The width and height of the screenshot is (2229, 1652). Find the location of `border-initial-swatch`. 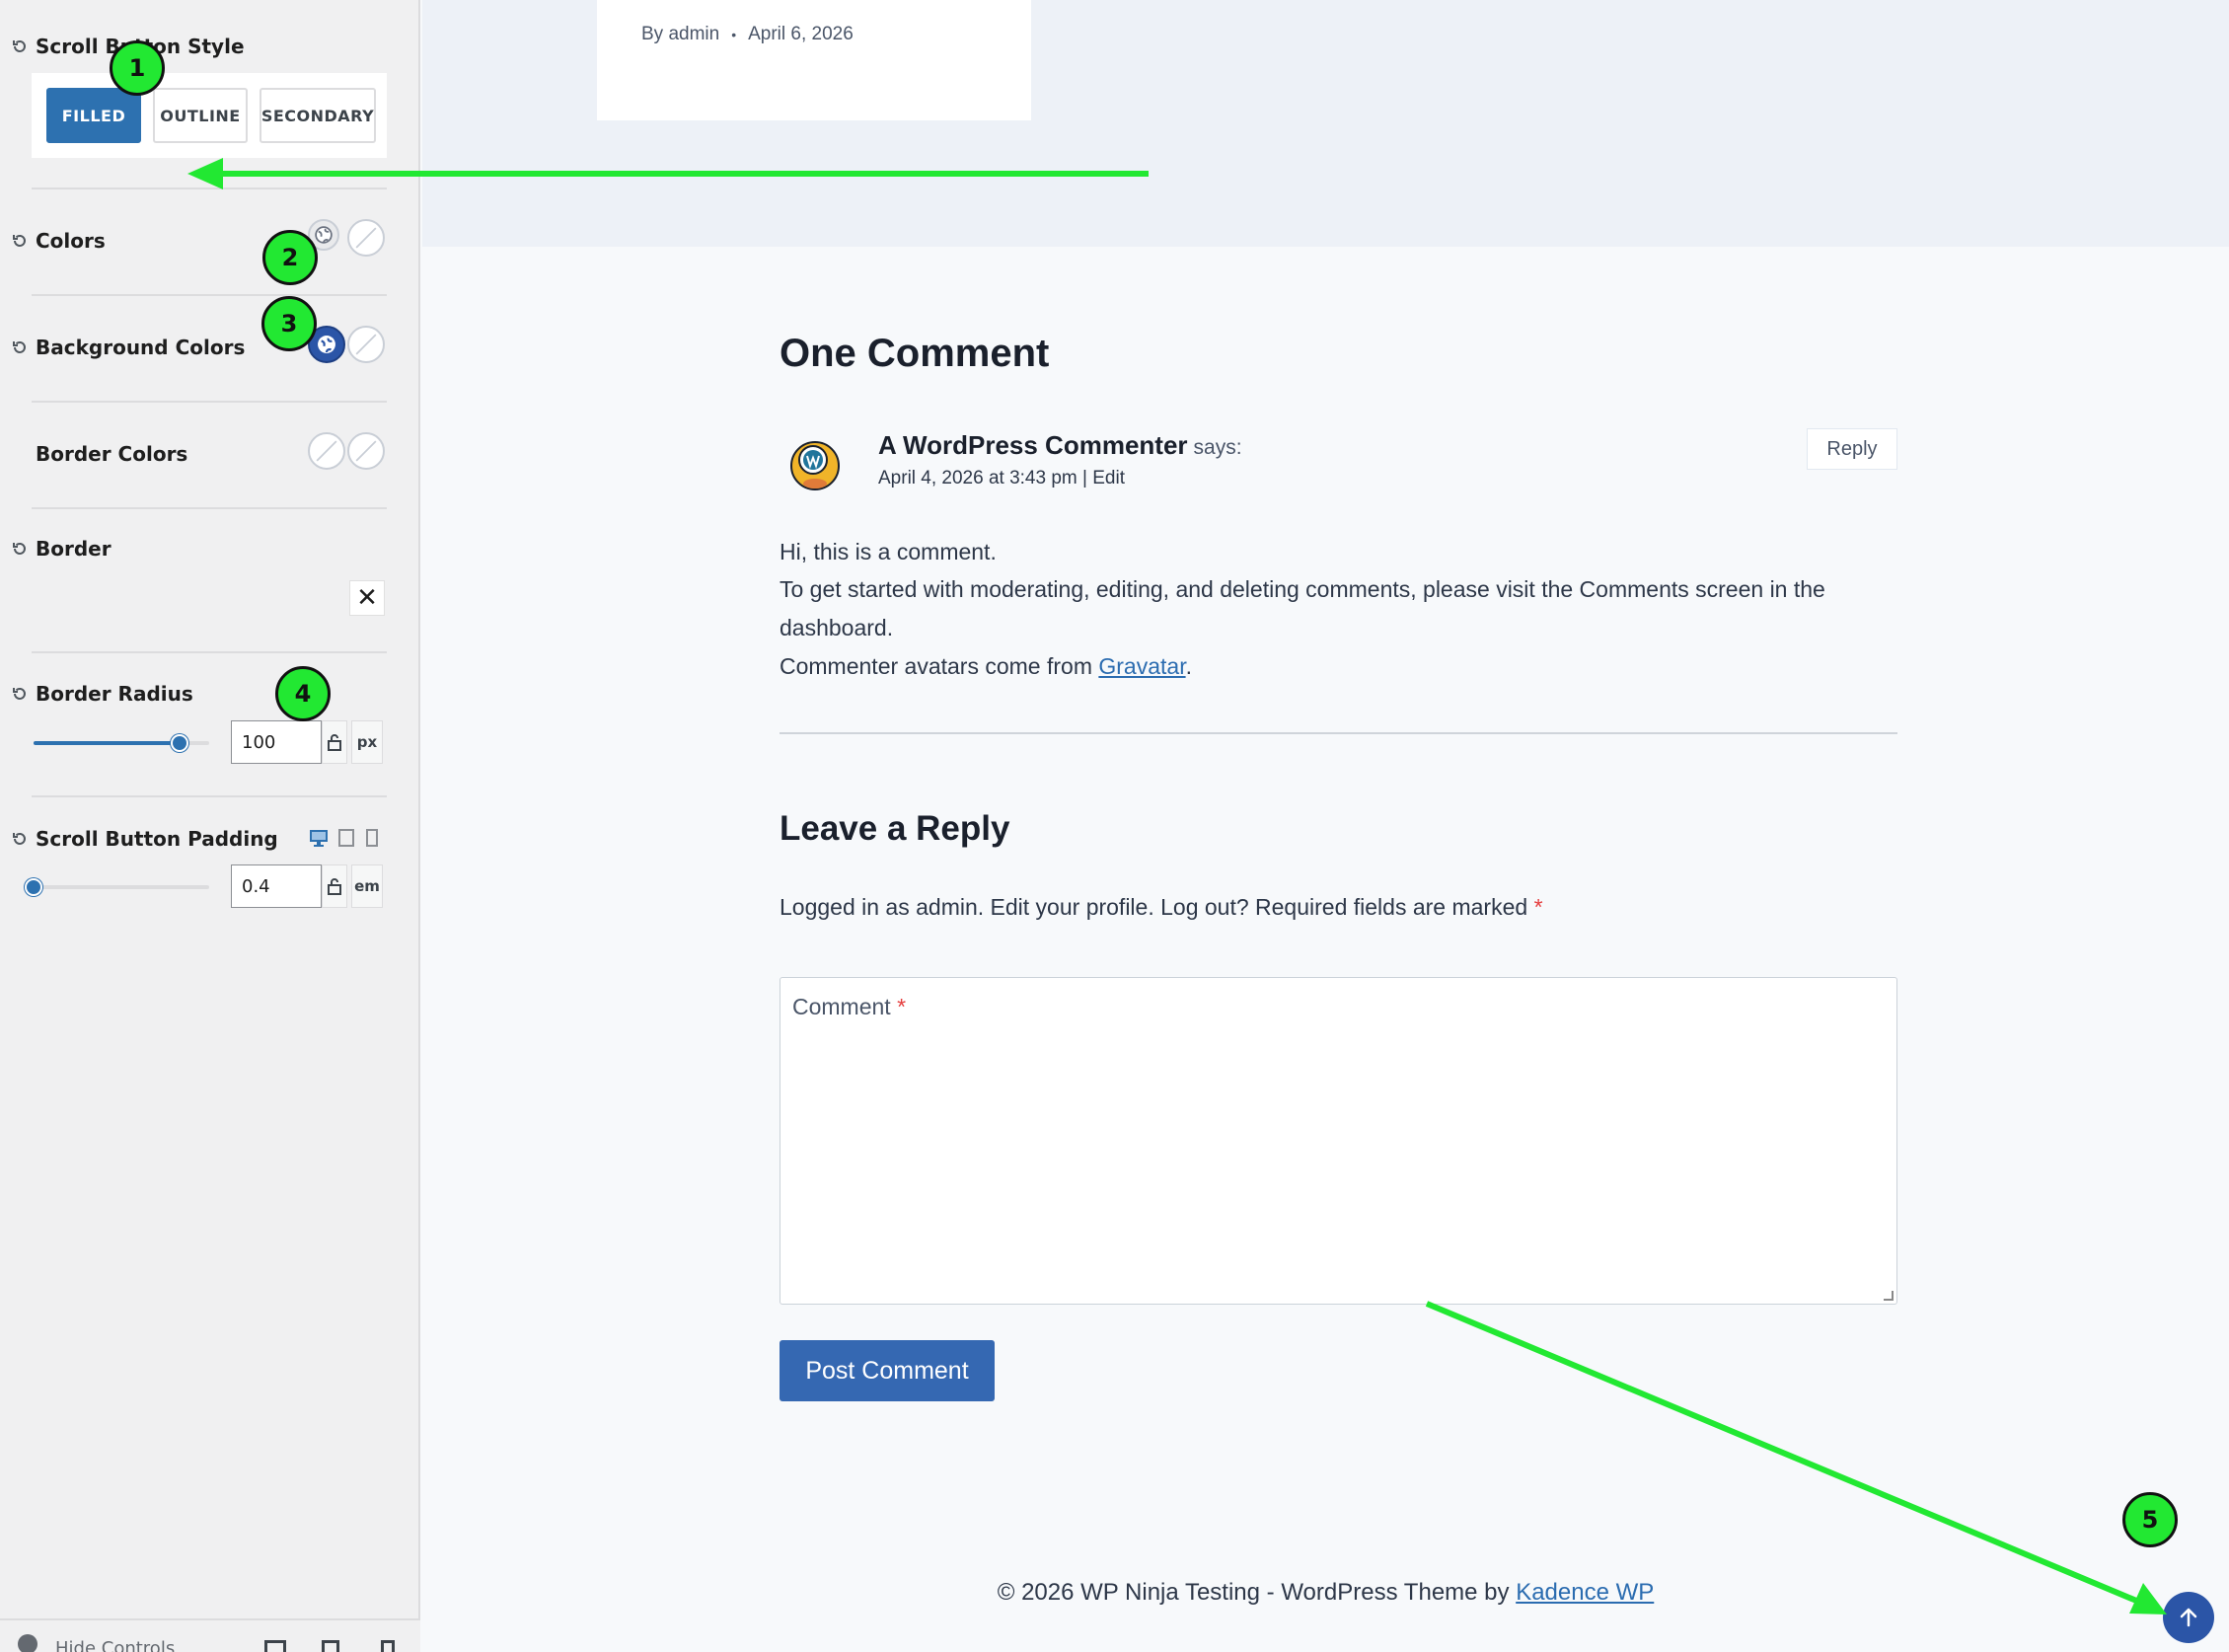

border-initial-swatch is located at coordinates (327, 451).